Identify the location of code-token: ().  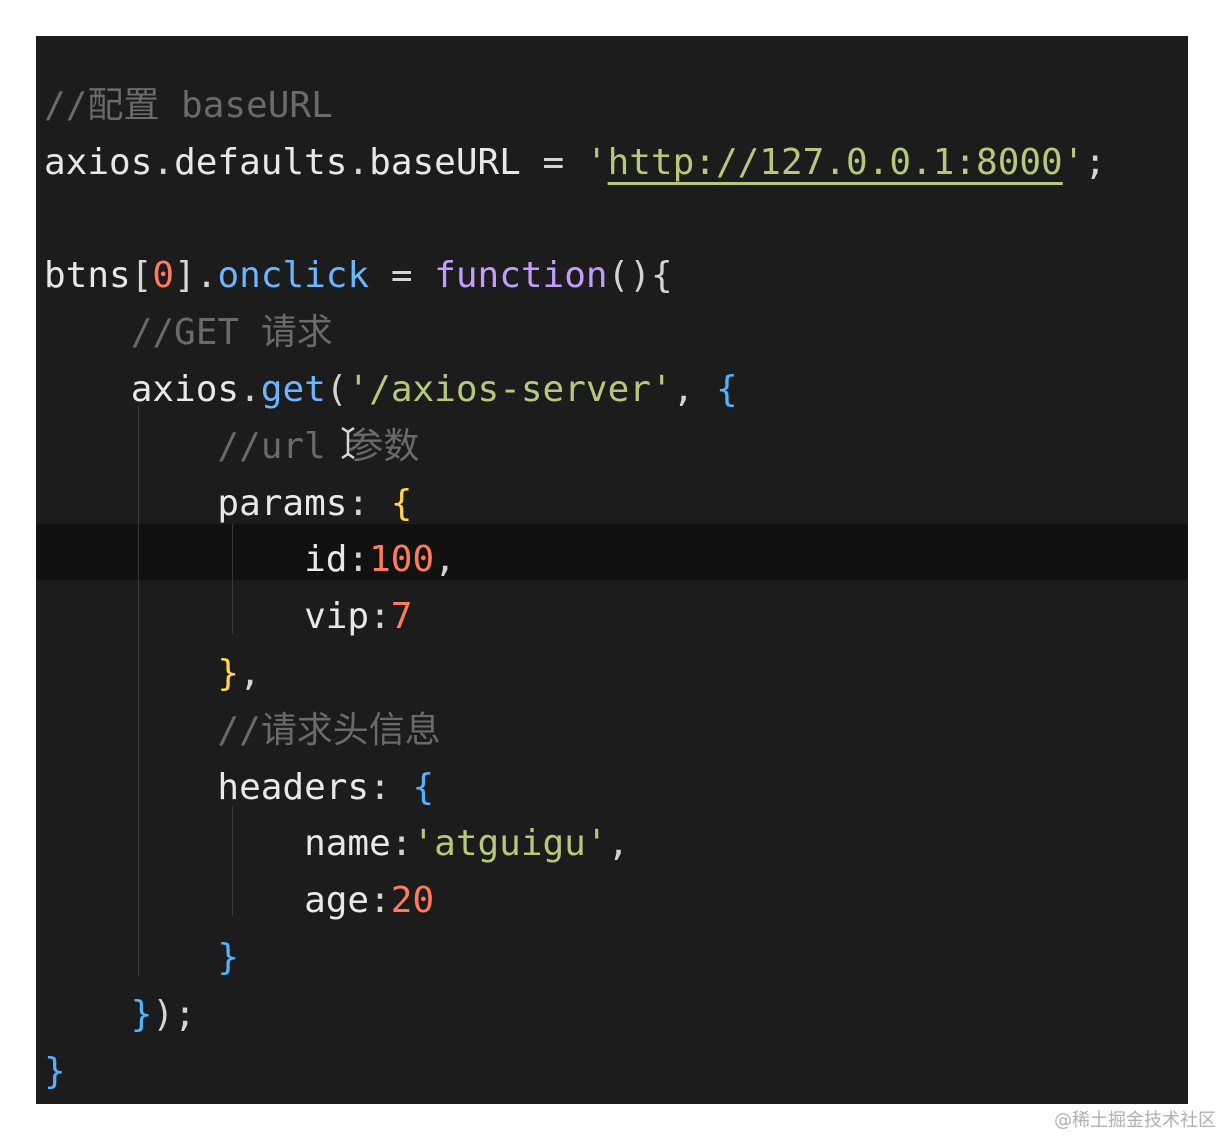
(629, 276).